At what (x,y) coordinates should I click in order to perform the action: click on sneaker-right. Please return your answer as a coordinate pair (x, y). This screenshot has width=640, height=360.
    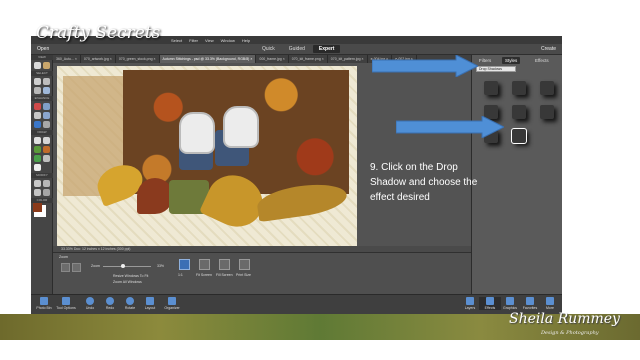
    Looking at the image, I should click on (241, 127).